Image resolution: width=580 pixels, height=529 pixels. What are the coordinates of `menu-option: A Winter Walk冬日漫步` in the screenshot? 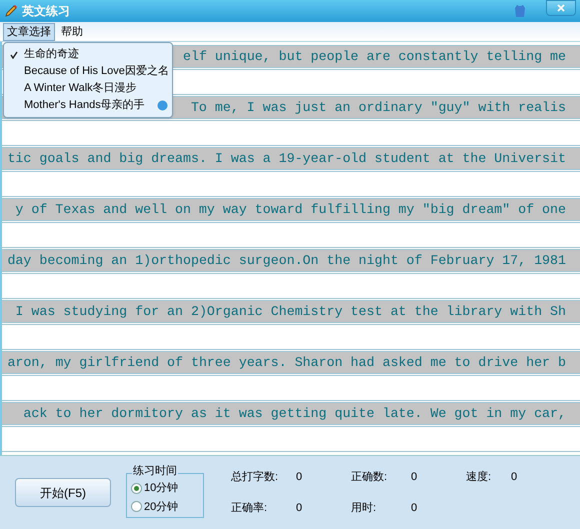 It's located at (80, 88).